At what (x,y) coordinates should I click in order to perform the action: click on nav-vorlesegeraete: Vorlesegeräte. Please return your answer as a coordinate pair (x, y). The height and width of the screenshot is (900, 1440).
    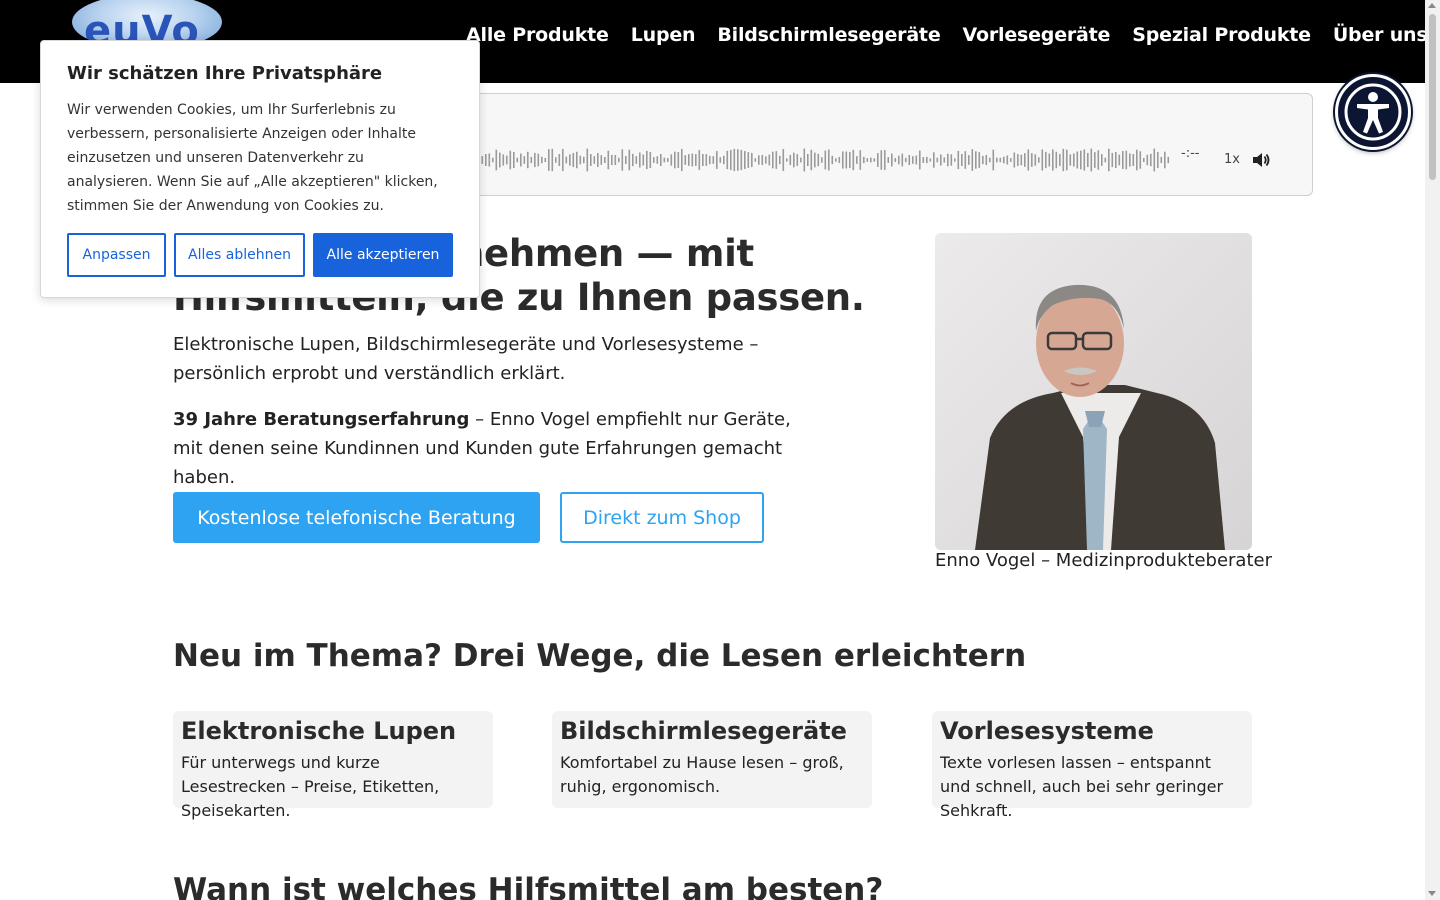
    Looking at the image, I should click on (1037, 35).